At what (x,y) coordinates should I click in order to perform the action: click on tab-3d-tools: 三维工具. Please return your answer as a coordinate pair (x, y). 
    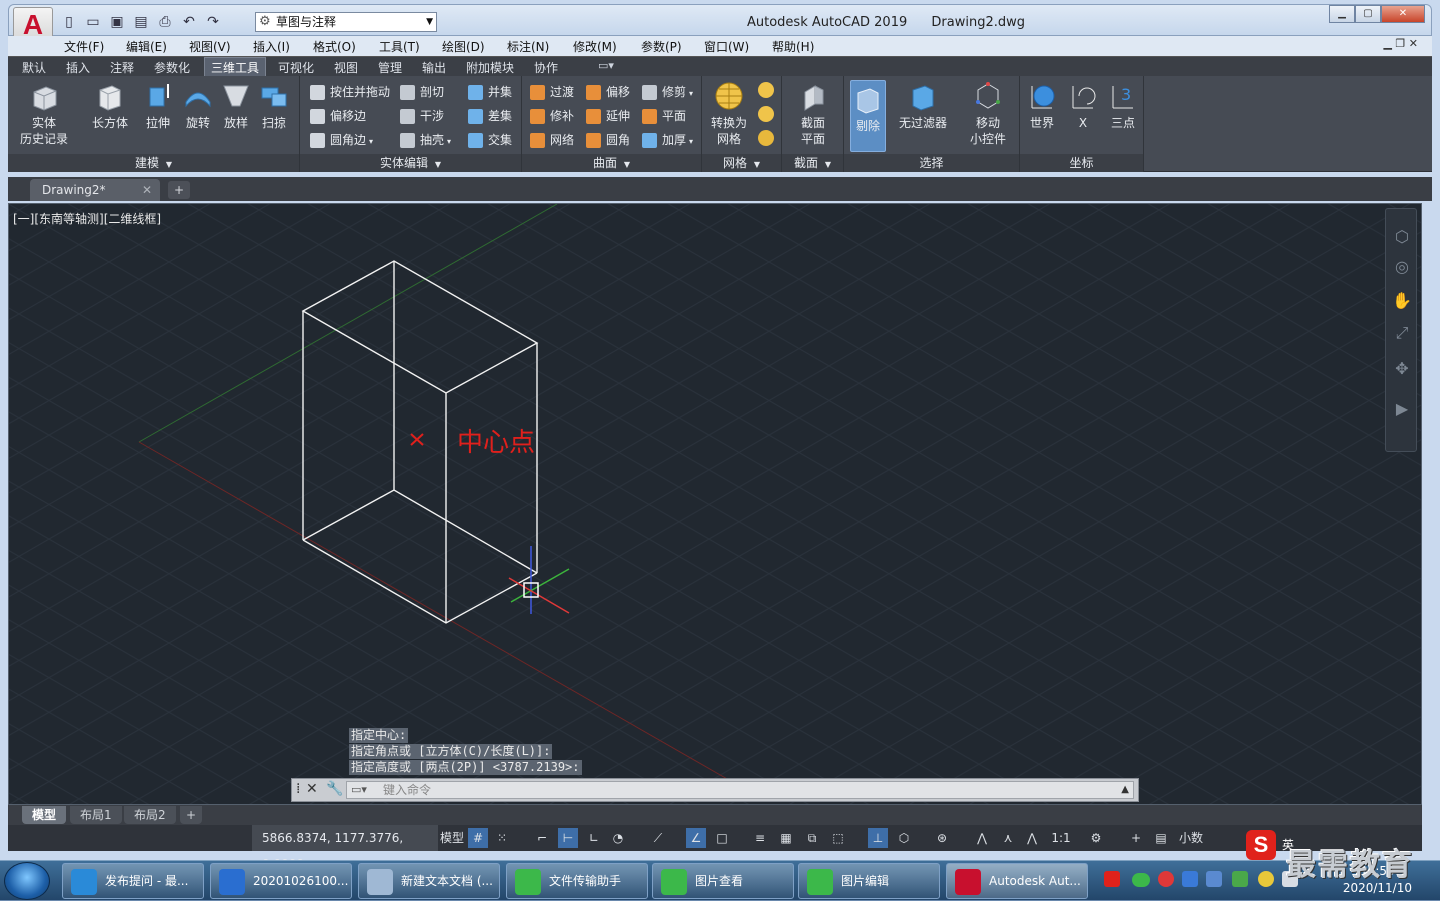
    Looking at the image, I should click on (235, 67).